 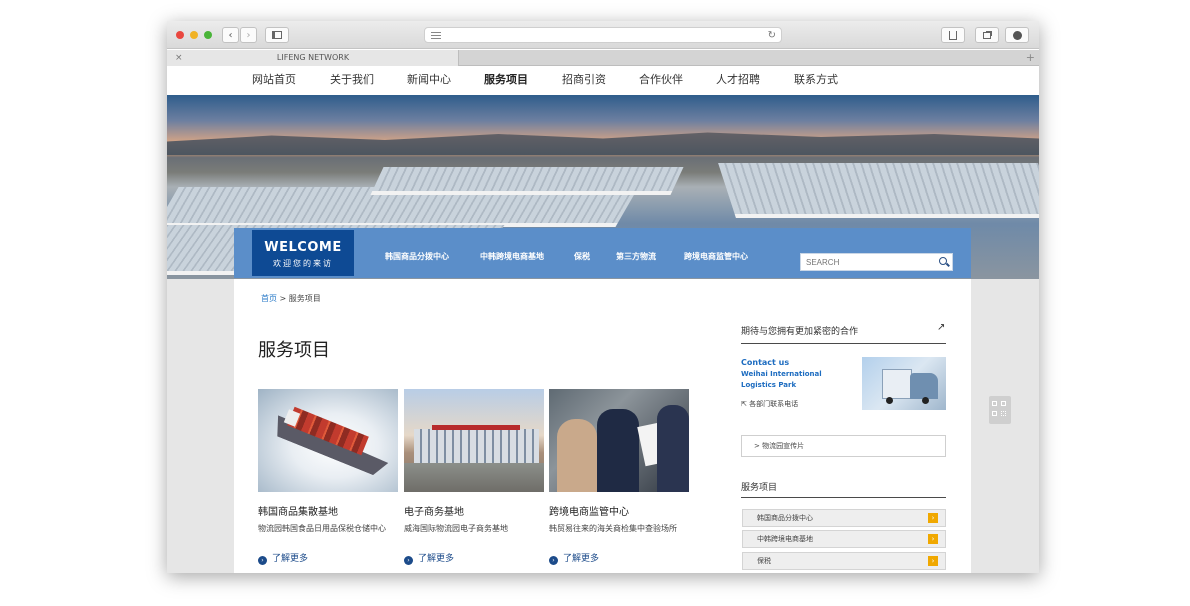 I want to click on download-icon, so click(x=1017, y=35).